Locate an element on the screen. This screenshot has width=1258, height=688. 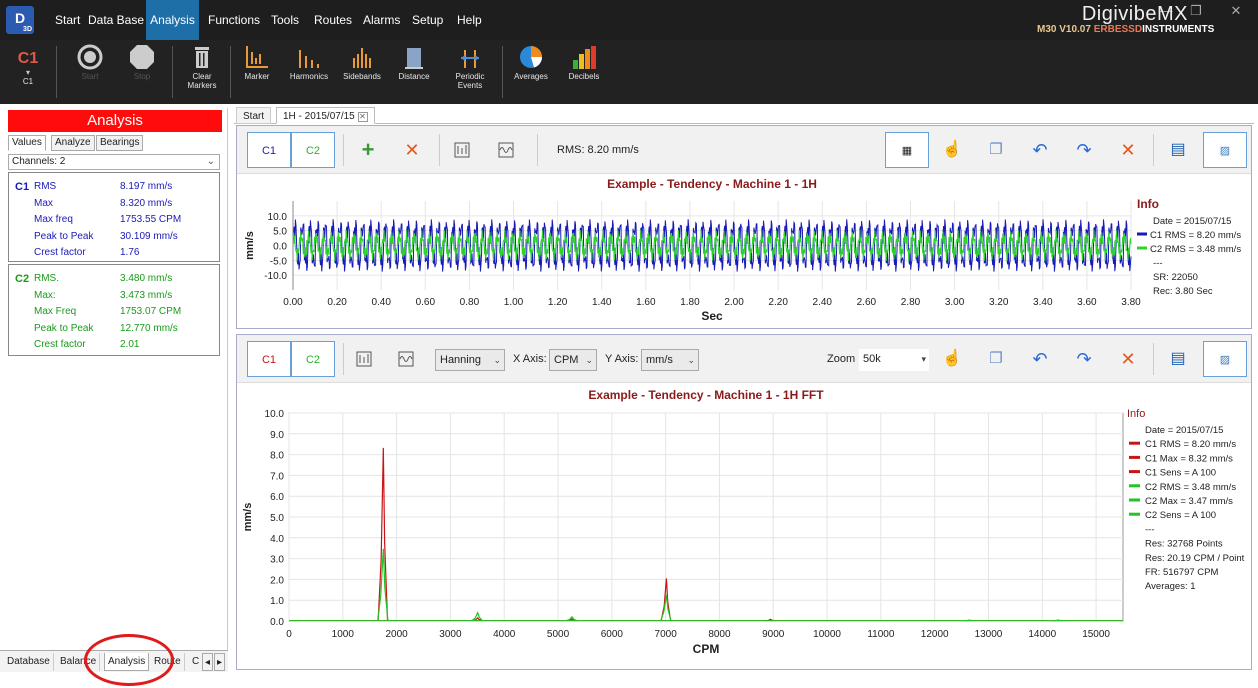
periodic-events-button: Periodic Events is located at coordinates (470, 73).